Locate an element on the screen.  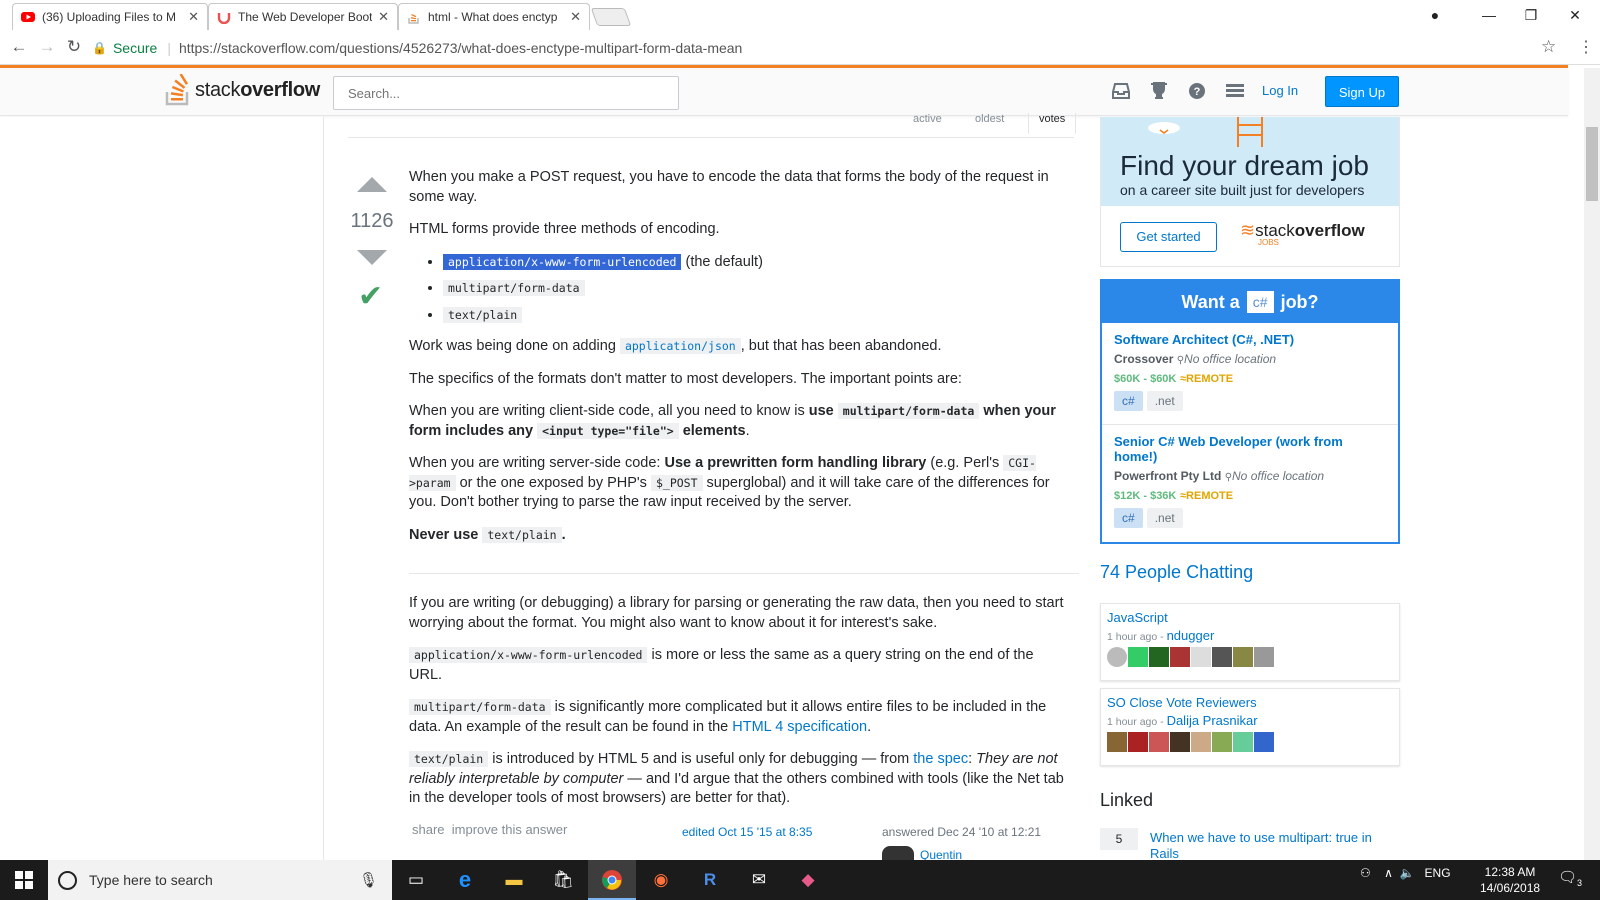
stackoverflow-logo: stackoverflow is located at coordinates (242, 90).